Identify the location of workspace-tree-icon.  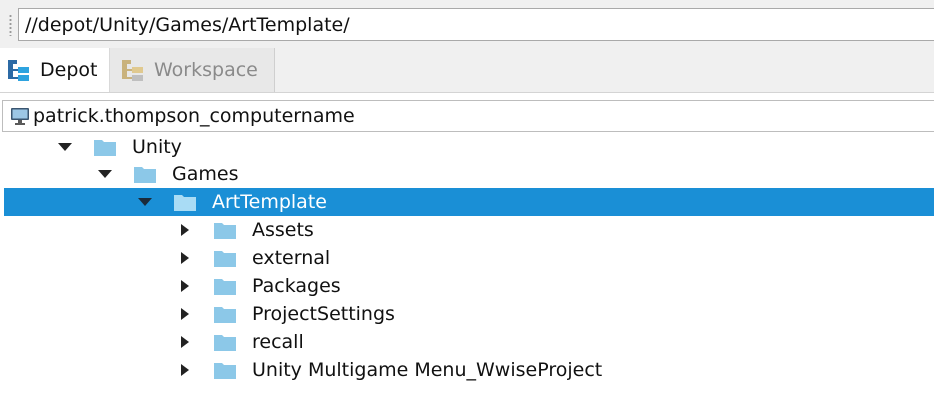
(132, 70).